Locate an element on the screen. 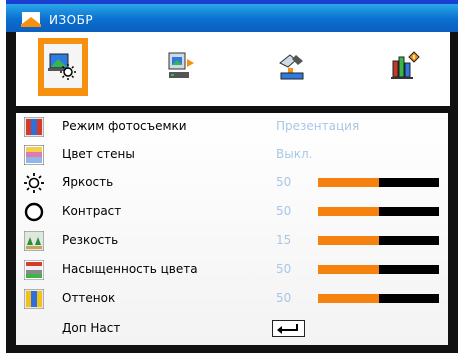 This screenshot has height=353, width=464. page-title: ИЗОБР is located at coordinates (71, 20).